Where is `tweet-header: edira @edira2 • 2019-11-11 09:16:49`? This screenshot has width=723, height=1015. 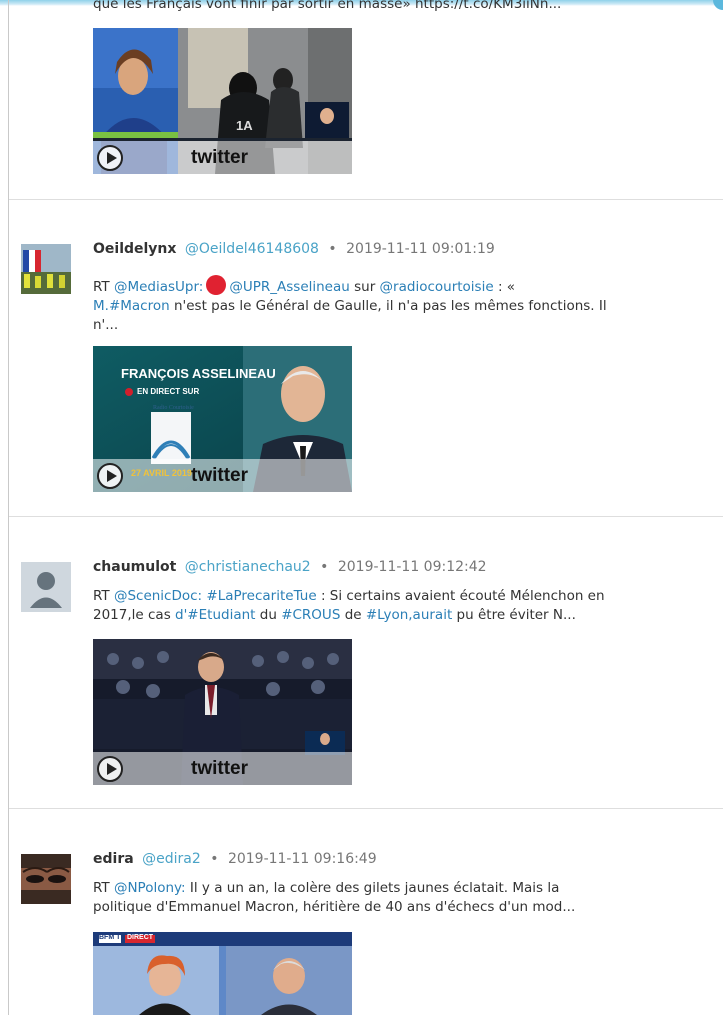
tweet-header: edira @edira2 • 2019-11-11 09:16:49 is located at coordinates (235, 859).